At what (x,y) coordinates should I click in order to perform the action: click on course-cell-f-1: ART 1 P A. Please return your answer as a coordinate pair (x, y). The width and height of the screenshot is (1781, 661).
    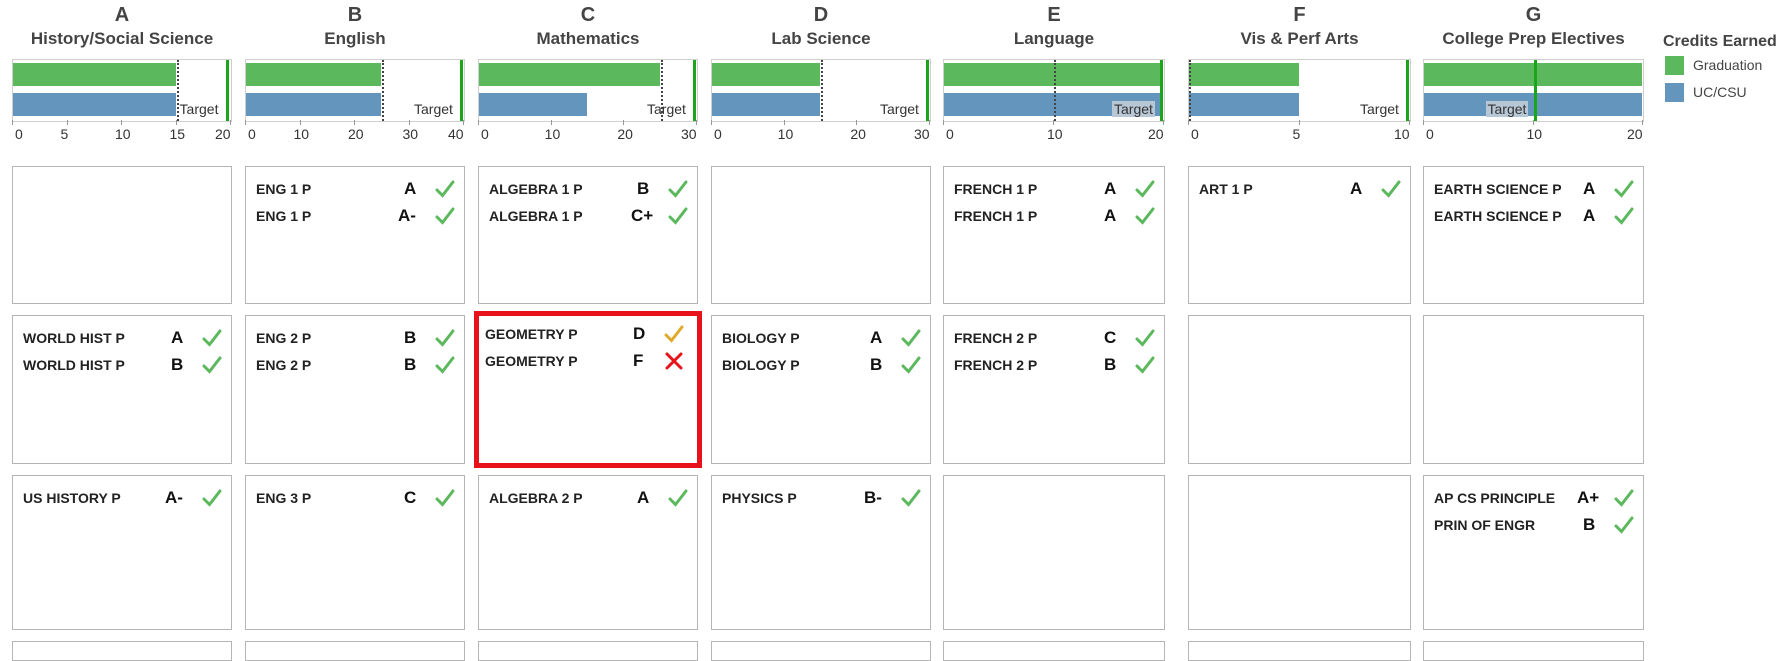
    Looking at the image, I should click on (1299, 235).